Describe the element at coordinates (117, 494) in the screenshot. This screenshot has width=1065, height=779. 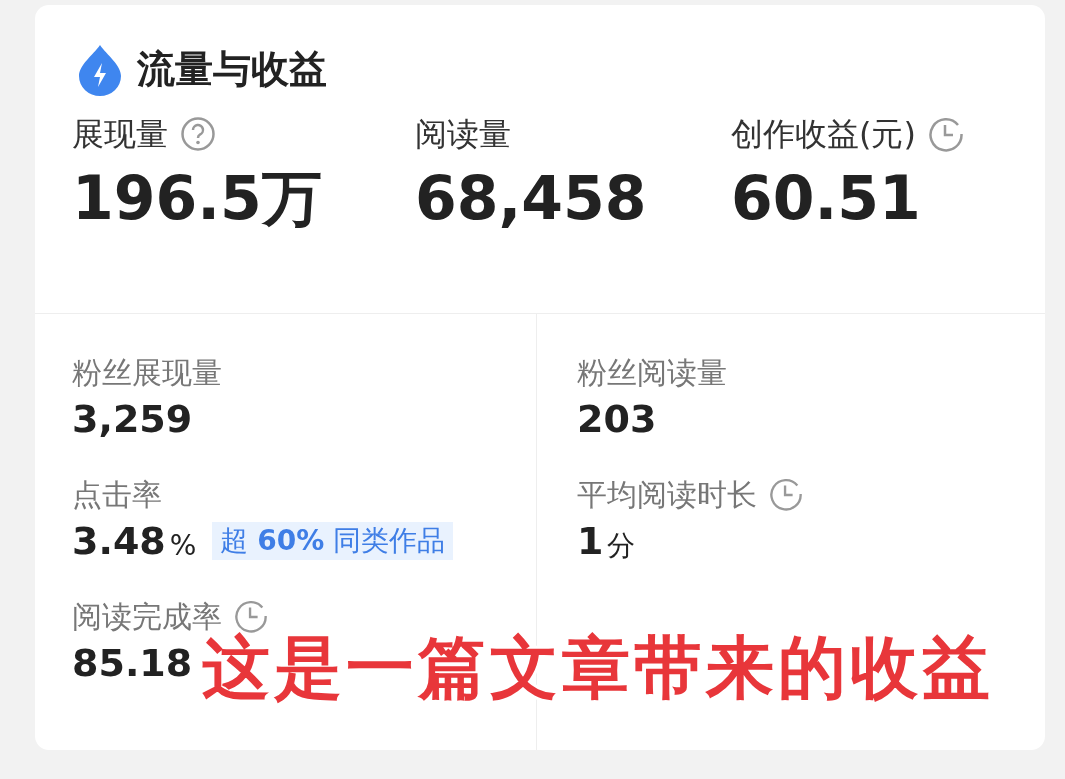
I see `metric-label: 点击率` at that location.